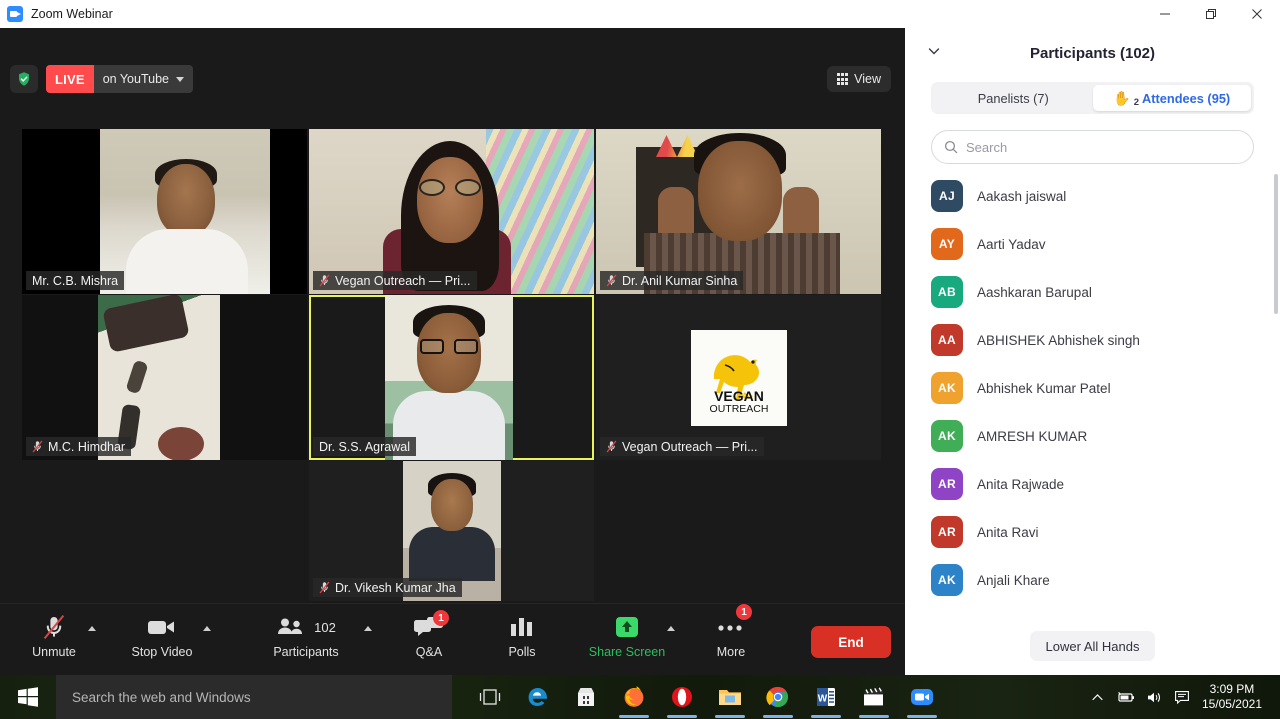 The height and width of the screenshot is (719, 1280). I want to click on video-tile-active-speaker: Dr. S.S. Agrawal, so click(451, 377).